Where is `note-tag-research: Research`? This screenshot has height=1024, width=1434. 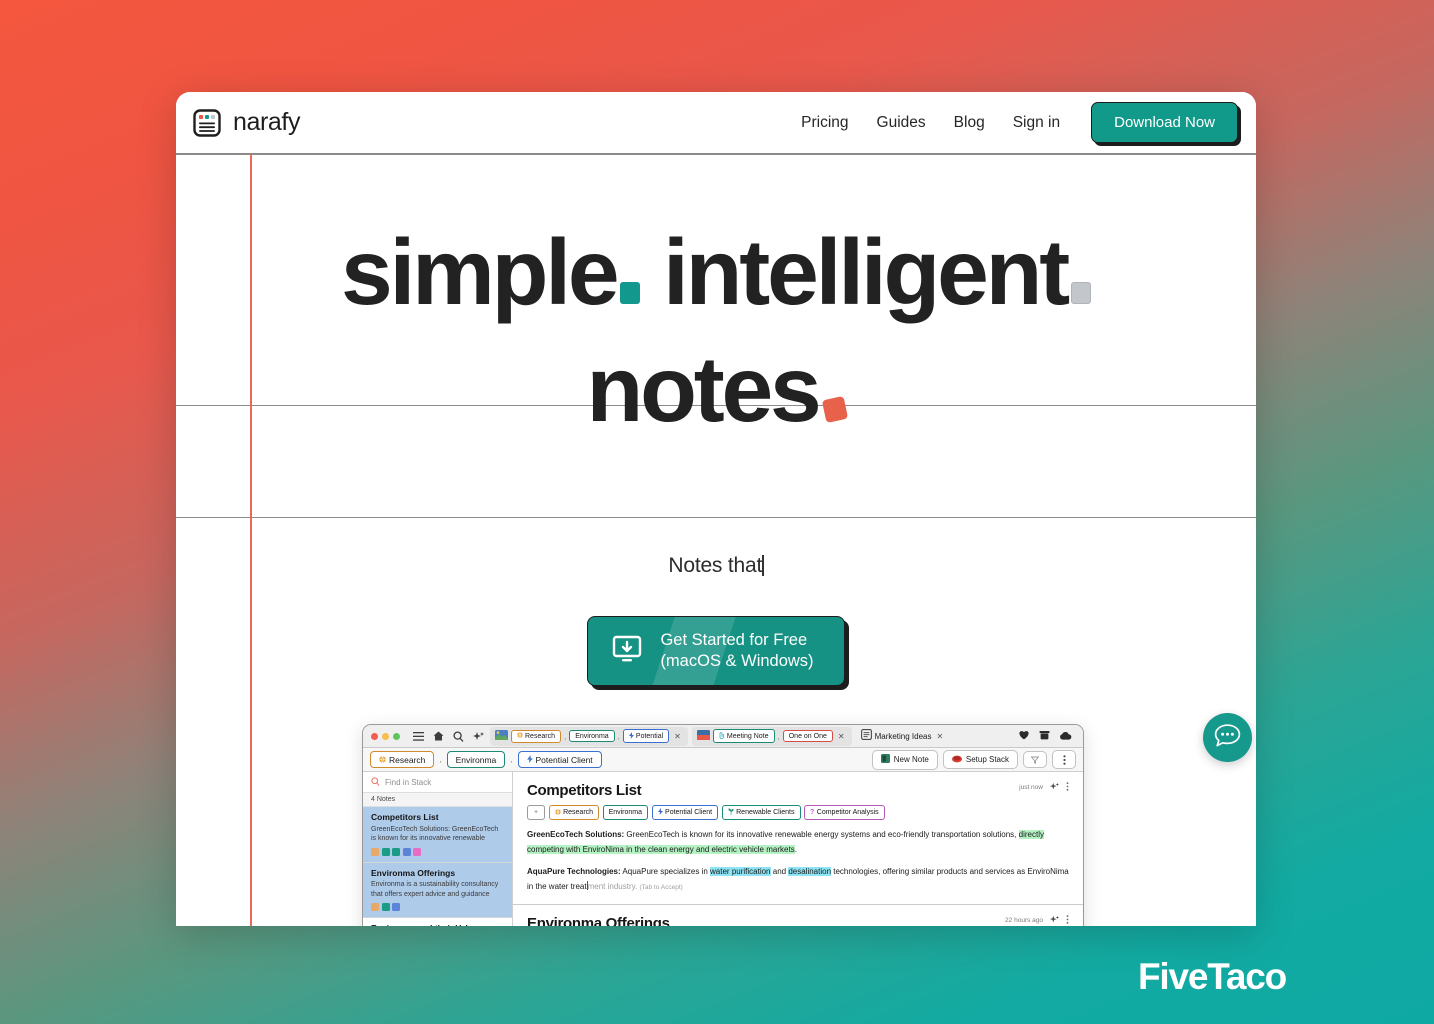
note-tag-research: Research is located at coordinates (574, 812).